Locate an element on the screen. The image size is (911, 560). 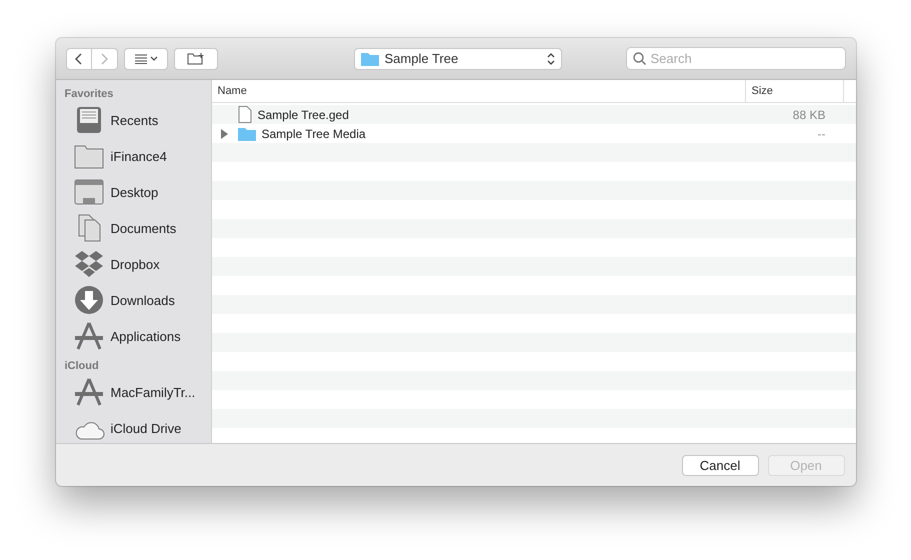
stepper-icon is located at coordinates (550, 59).